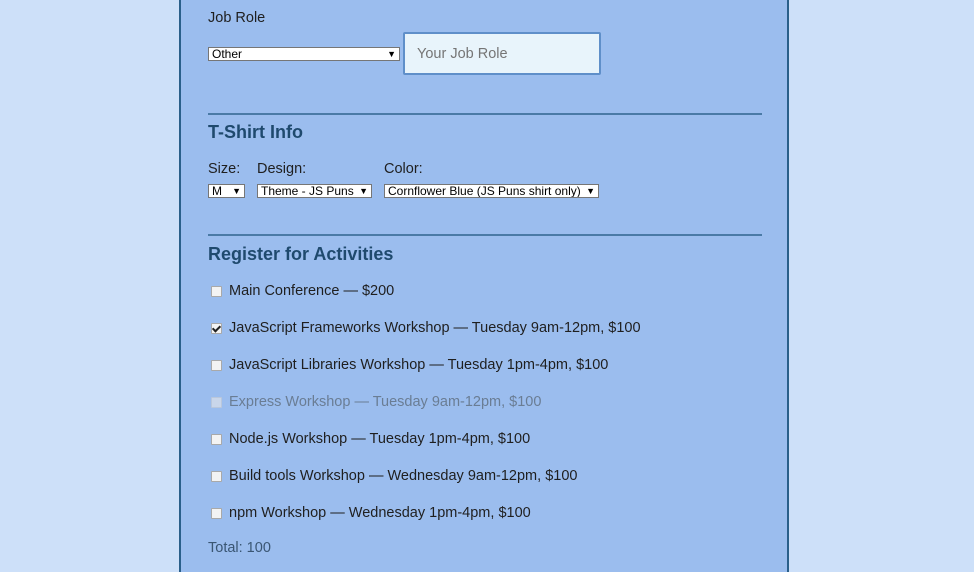  I want to click on activity-checkbox-build-tools, so click(216, 476).